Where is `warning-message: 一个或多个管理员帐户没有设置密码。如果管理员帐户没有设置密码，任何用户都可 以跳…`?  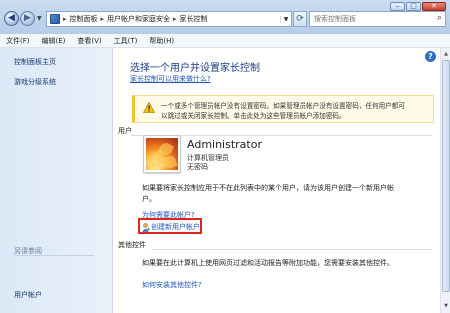
warning-message: 一个或多个管理员帐户没有设置密码。如果管理员帐户没有设置密码，任何用户都可 以跳… is located at coordinates (297, 111).